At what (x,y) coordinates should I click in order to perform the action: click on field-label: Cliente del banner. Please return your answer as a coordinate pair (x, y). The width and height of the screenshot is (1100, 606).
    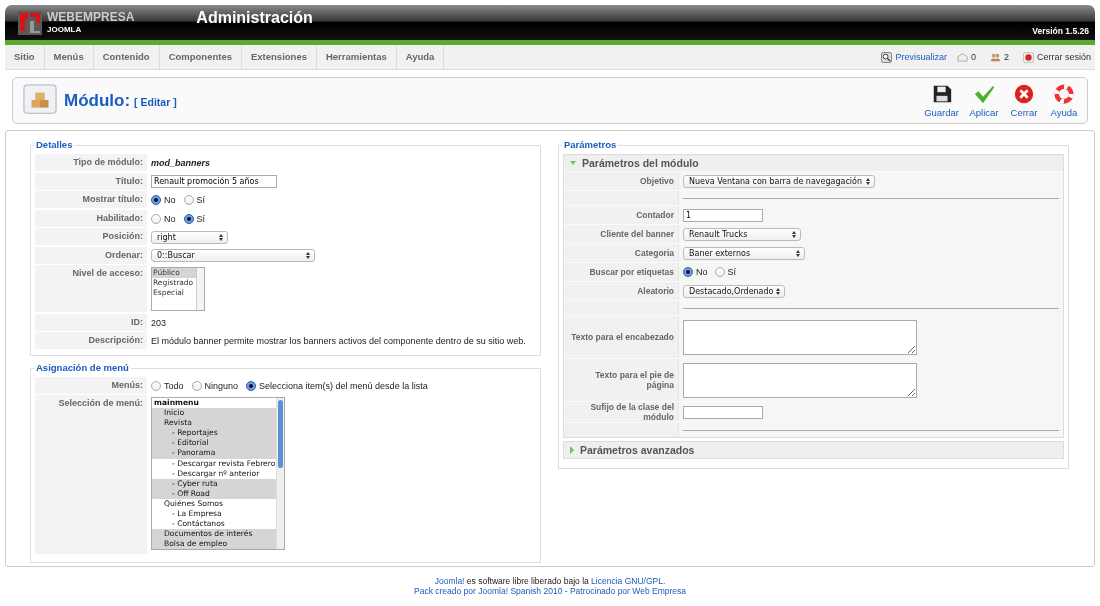
    Looking at the image, I should click on (621, 234).